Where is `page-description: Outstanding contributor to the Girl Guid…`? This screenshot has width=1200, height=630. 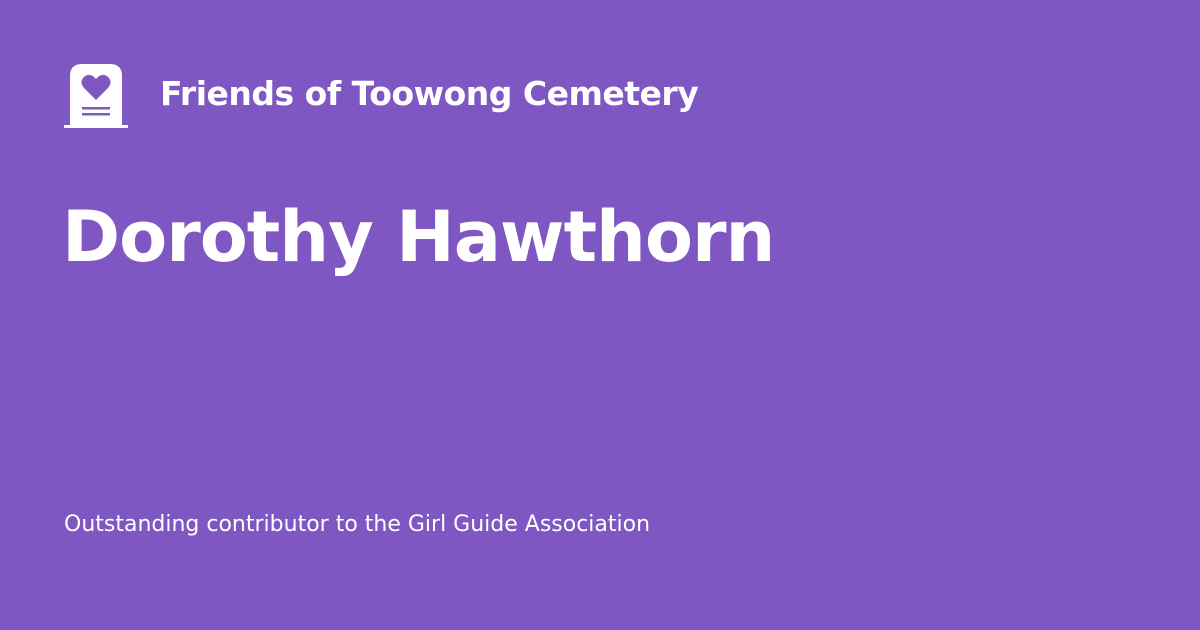 page-description: Outstanding contributor to the Girl Guid… is located at coordinates (357, 524).